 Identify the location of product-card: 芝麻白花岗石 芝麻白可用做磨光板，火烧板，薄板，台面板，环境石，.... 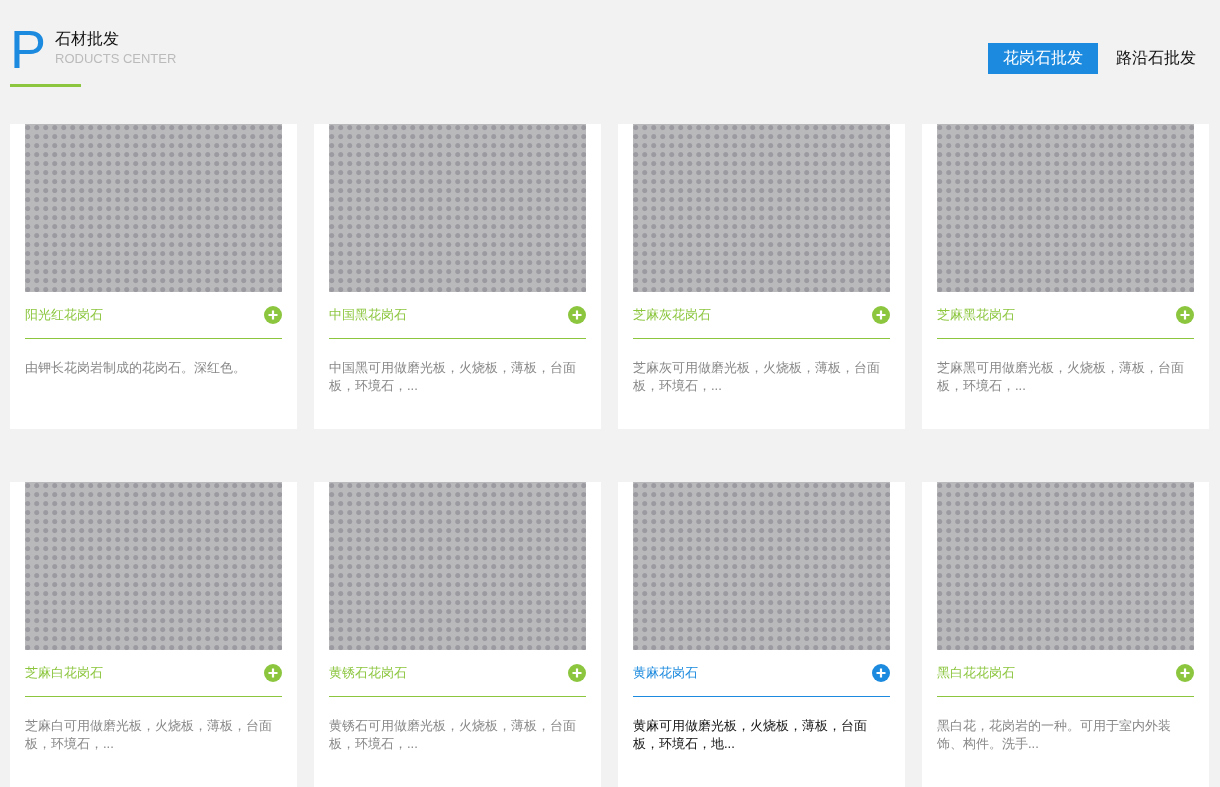
(153, 634).